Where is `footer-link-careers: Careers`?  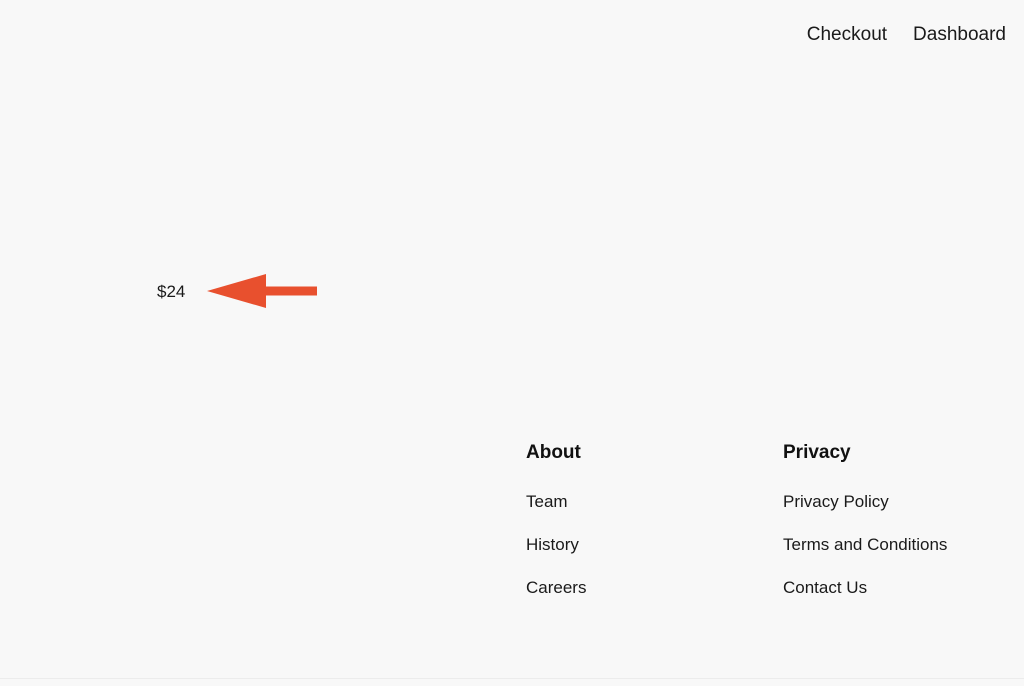 footer-link-careers: Careers is located at coordinates (556, 587).